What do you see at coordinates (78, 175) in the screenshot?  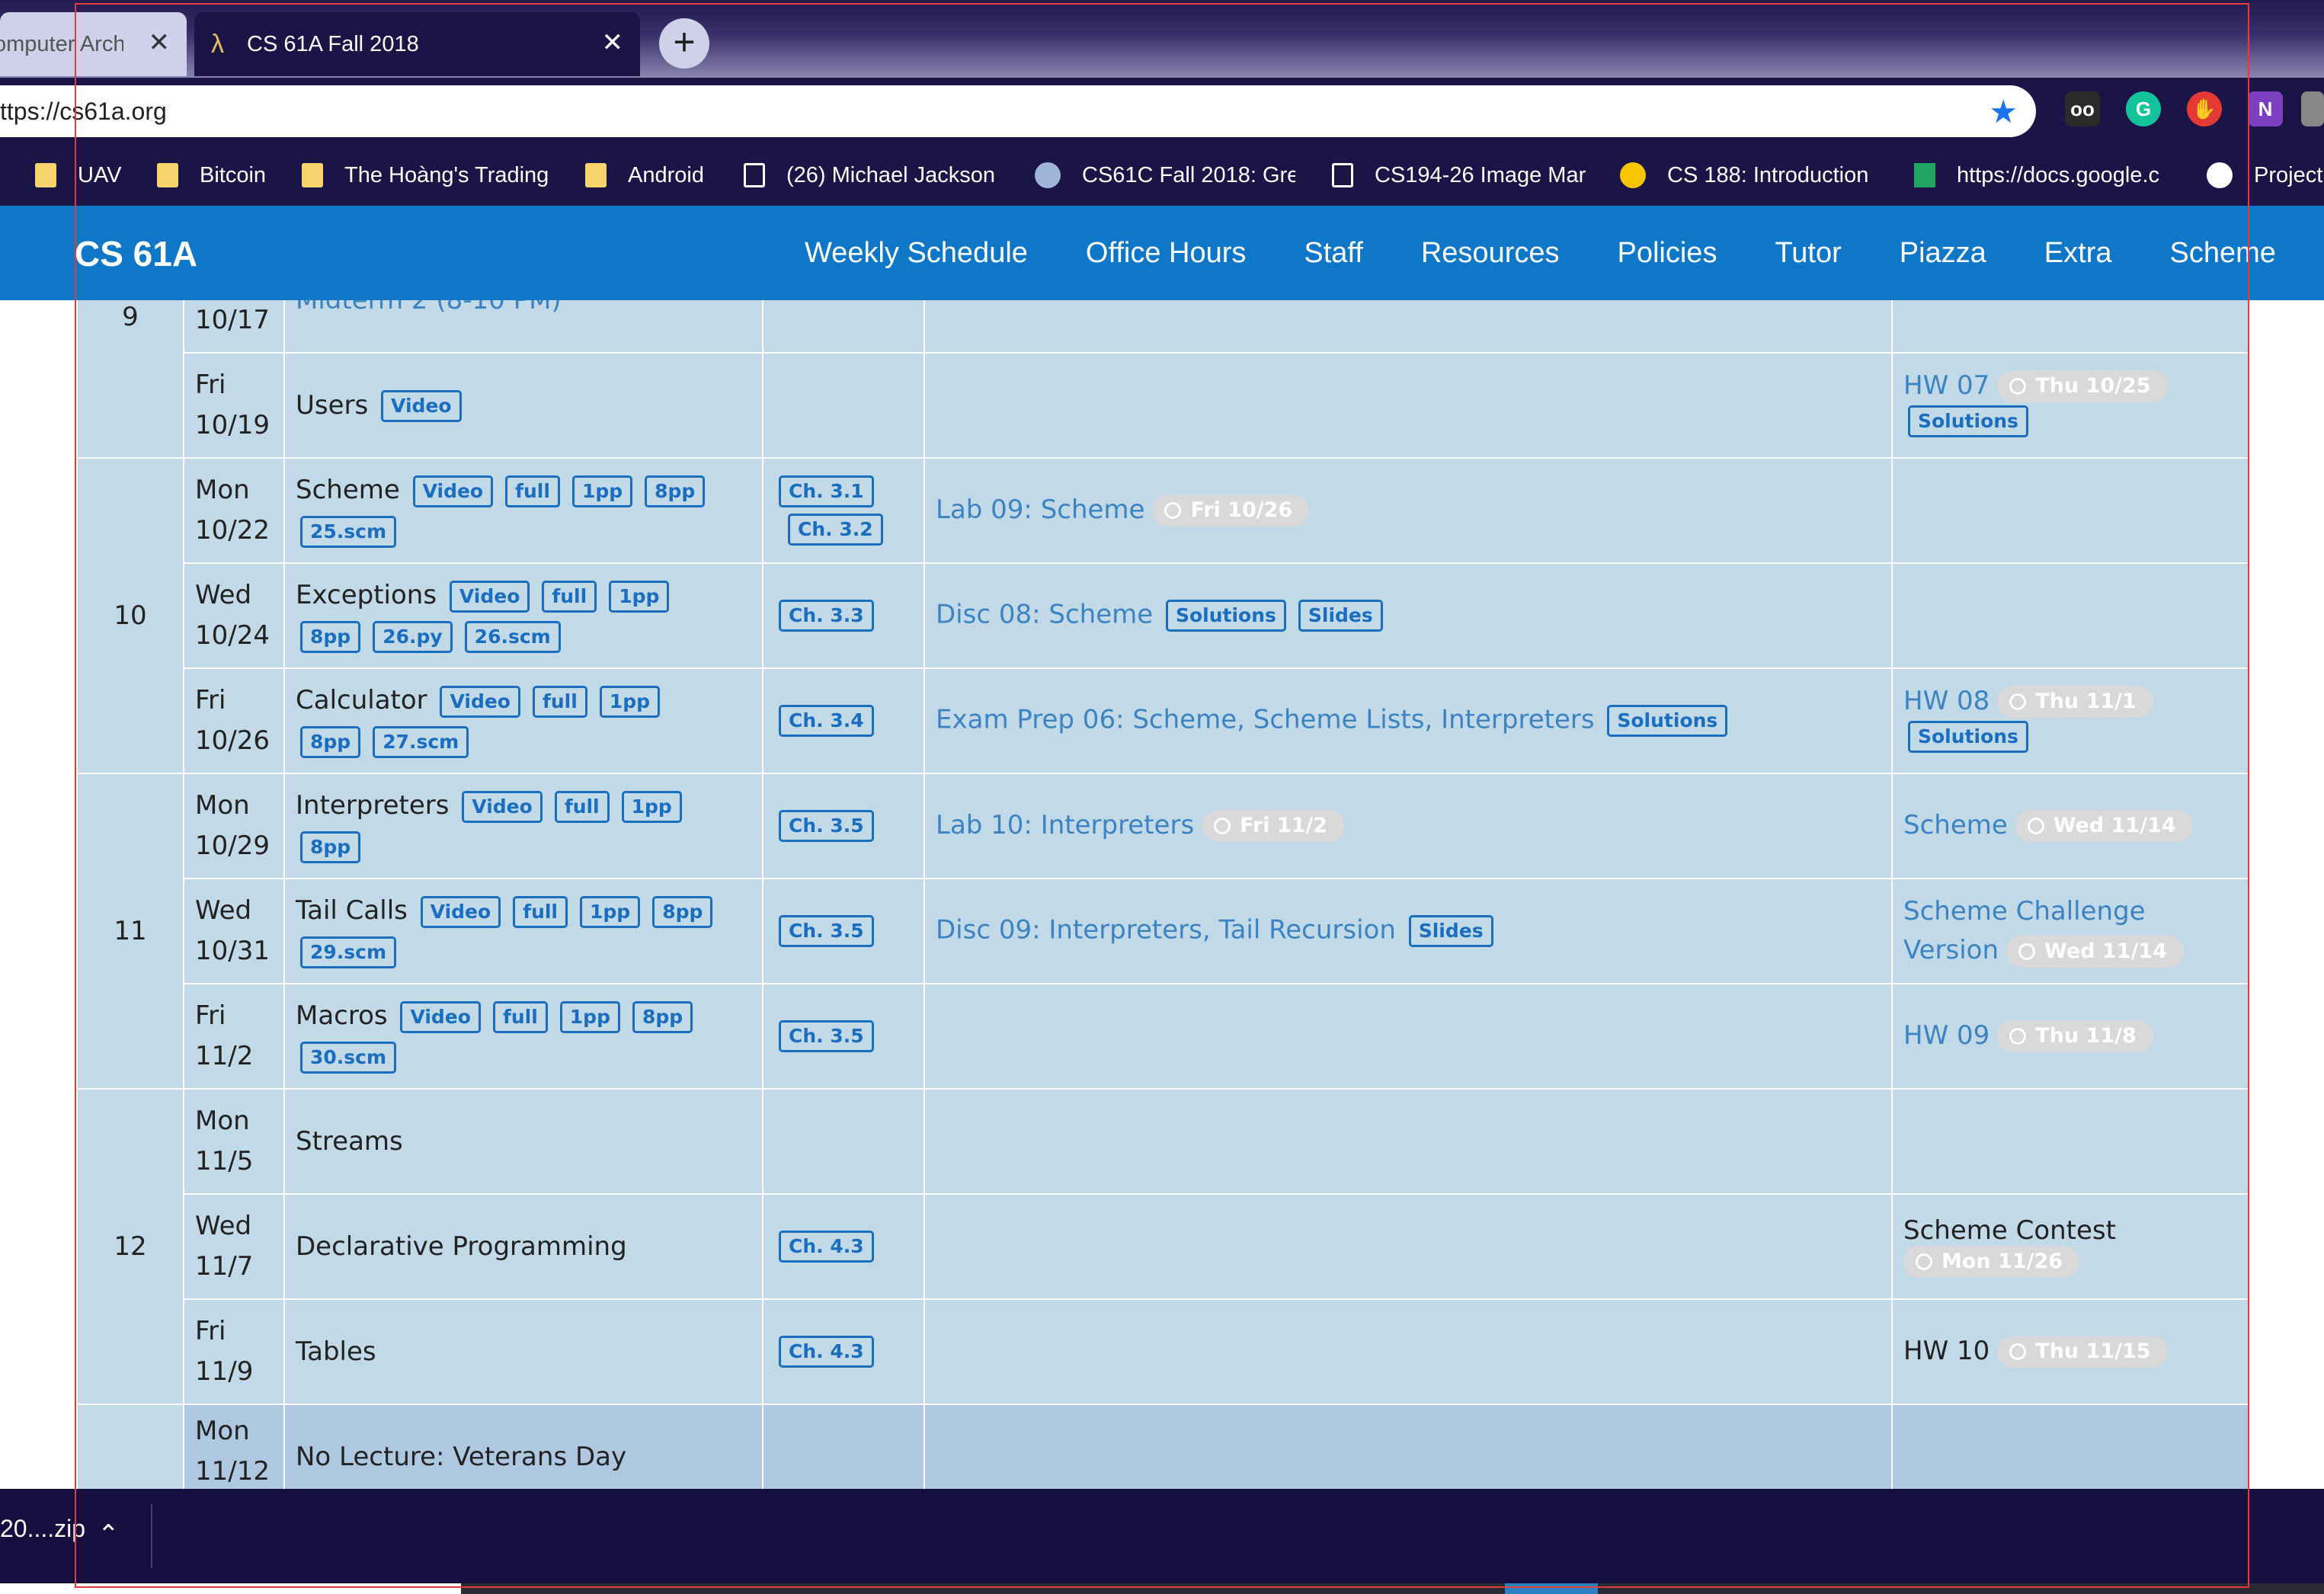 I see `bookmark-item: UAV` at bounding box center [78, 175].